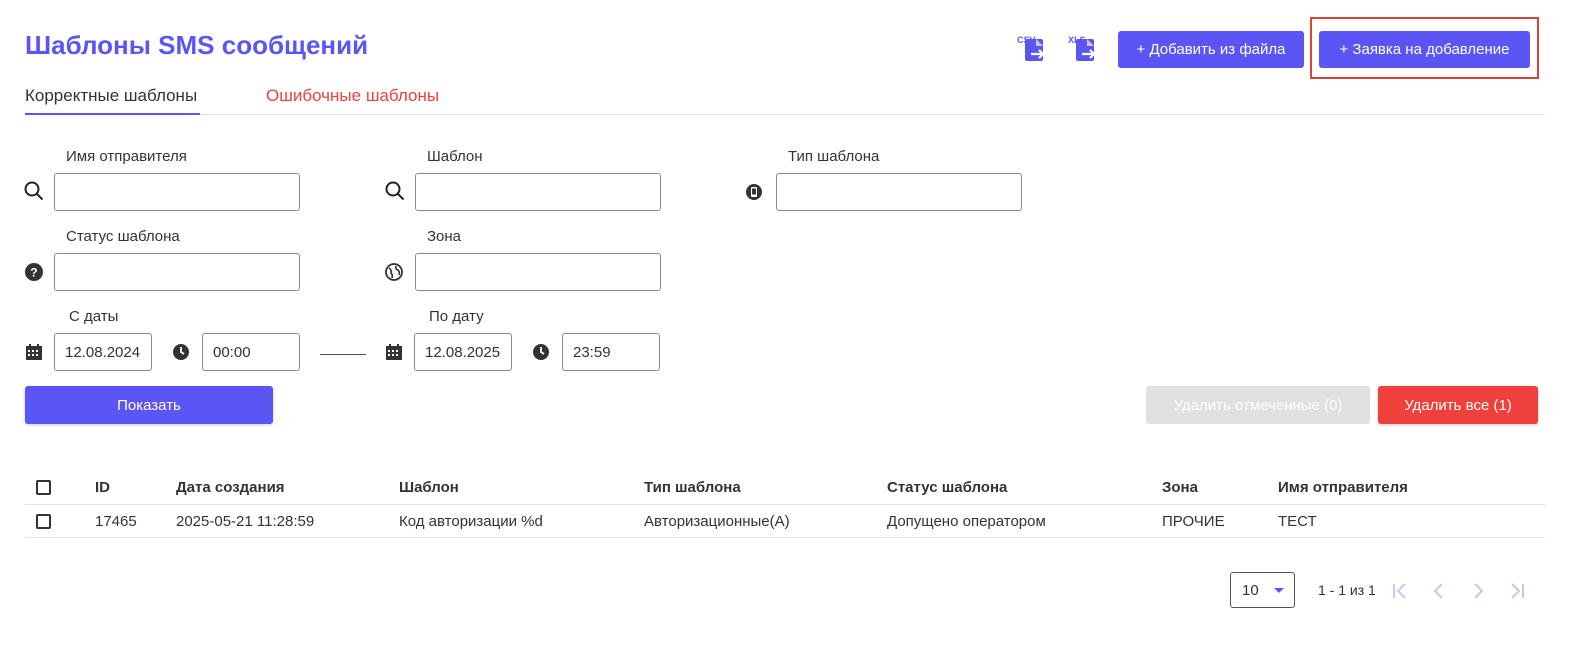 This screenshot has height=655, width=1593. What do you see at coordinates (1347, 590) in the screenshot?
I see `pagination-range: 1 - 1 из 1` at bounding box center [1347, 590].